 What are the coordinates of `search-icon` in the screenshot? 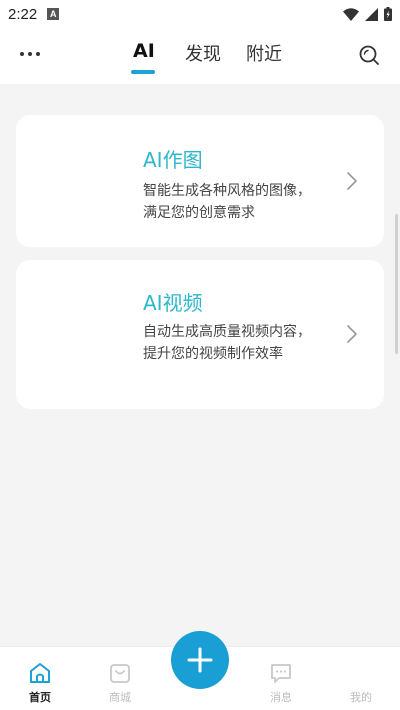 It's located at (369, 55).